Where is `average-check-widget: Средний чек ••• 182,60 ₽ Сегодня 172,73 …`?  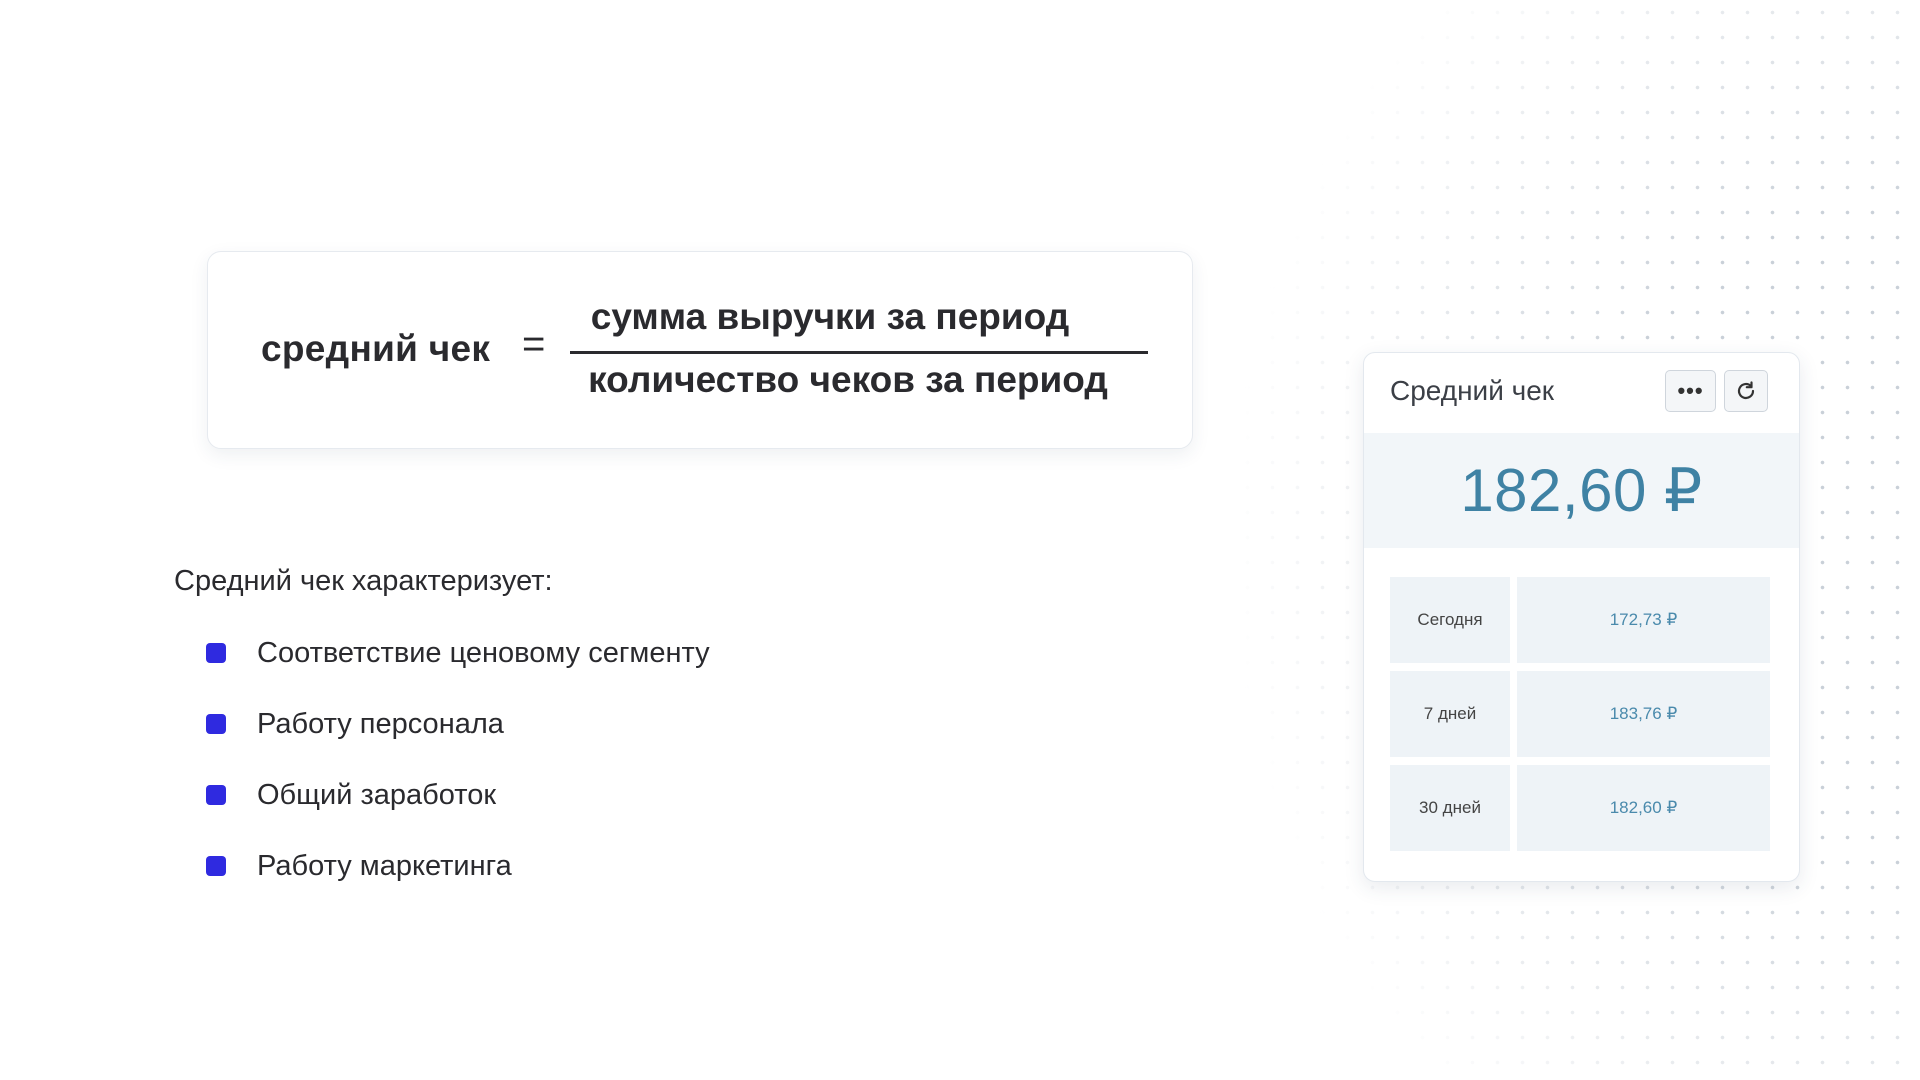 average-check-widget: Средний чек ••• 182,60 ₽ Сегодня 172,73 … is located at coordinates (1581, 617).